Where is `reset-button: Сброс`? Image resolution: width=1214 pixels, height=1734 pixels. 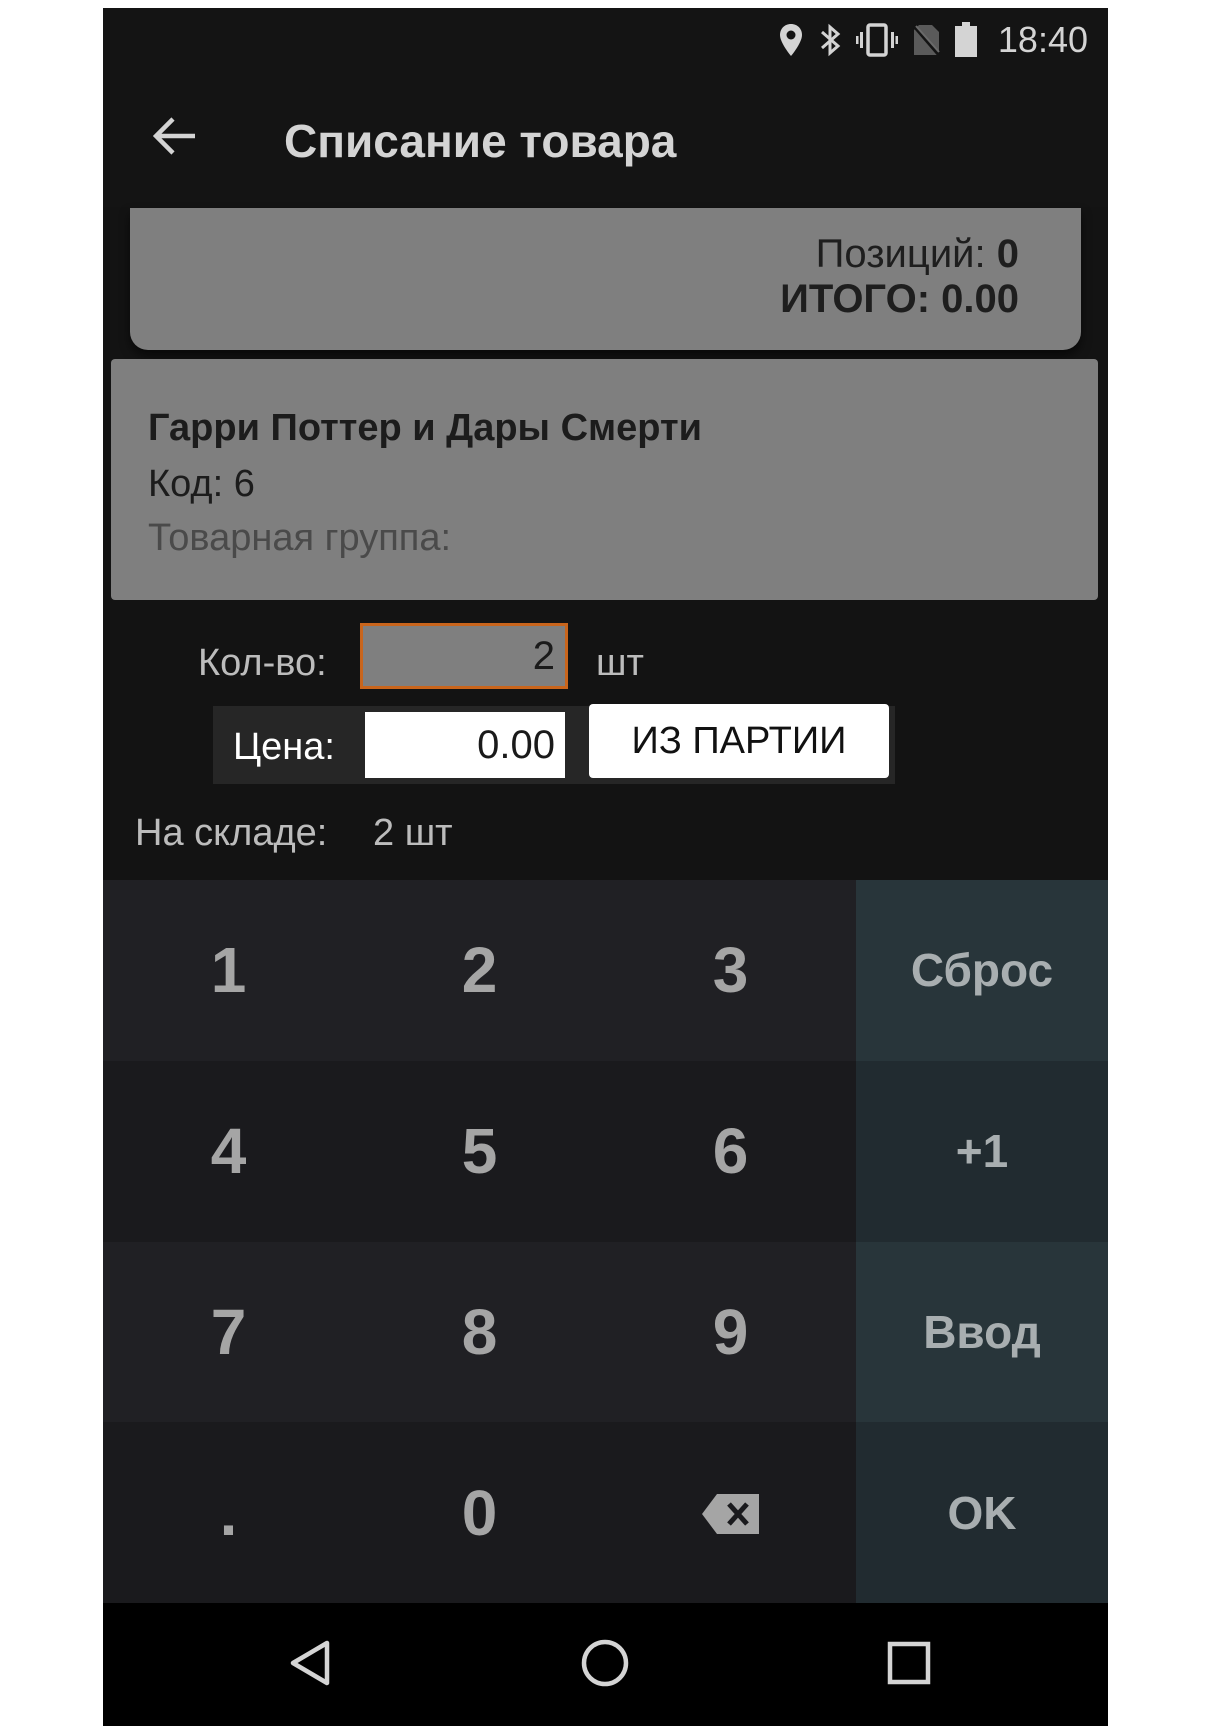
reset-button: Сброс is located at coordinates (982, 970).